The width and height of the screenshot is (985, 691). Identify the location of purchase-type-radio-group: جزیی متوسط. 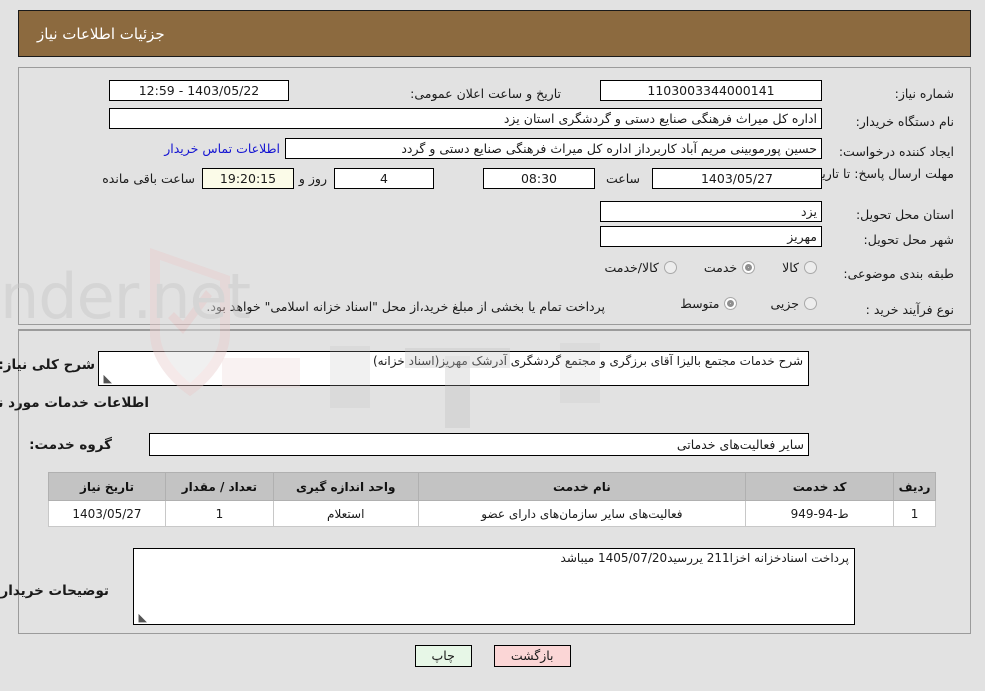
(751, 303).